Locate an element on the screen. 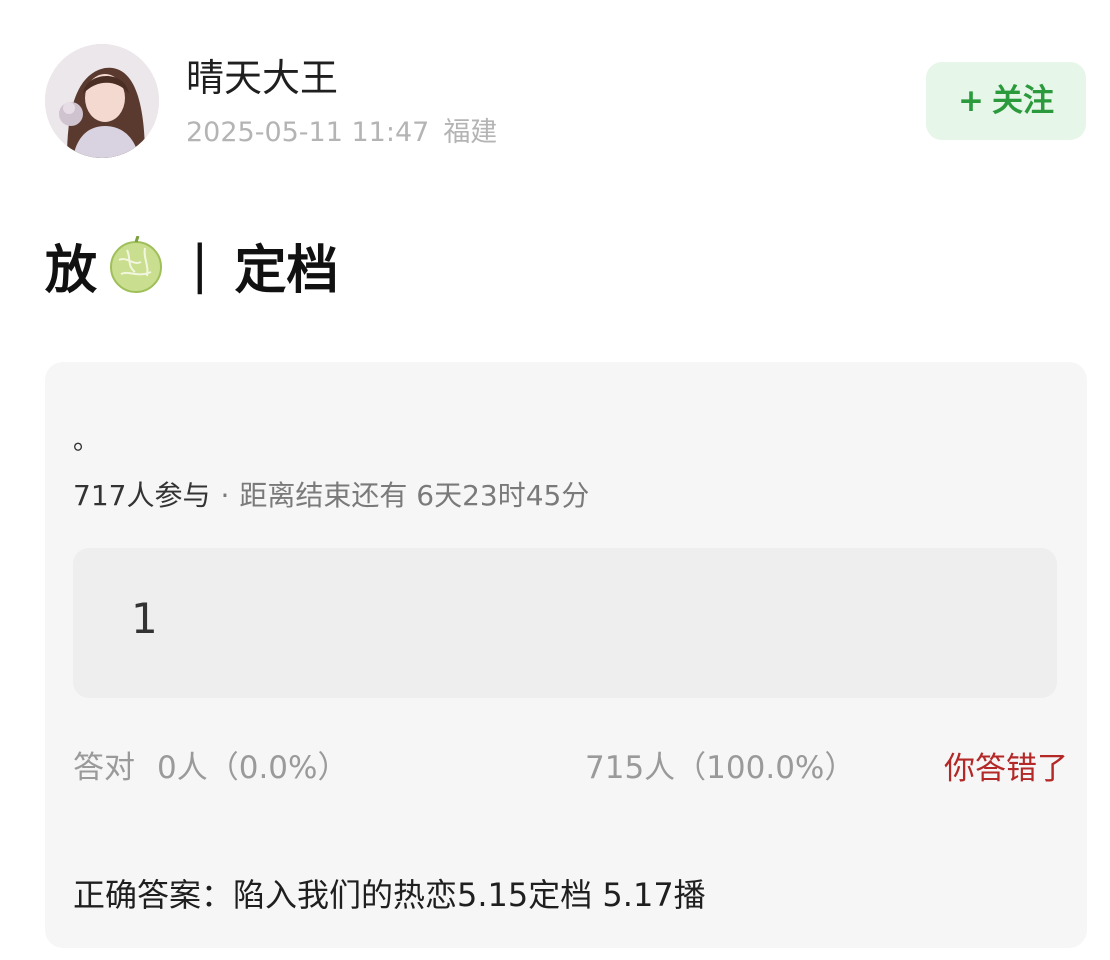 This screenshot has height=960, width=1110. post-title-right: 定档 is located at coordinates (286, 270).